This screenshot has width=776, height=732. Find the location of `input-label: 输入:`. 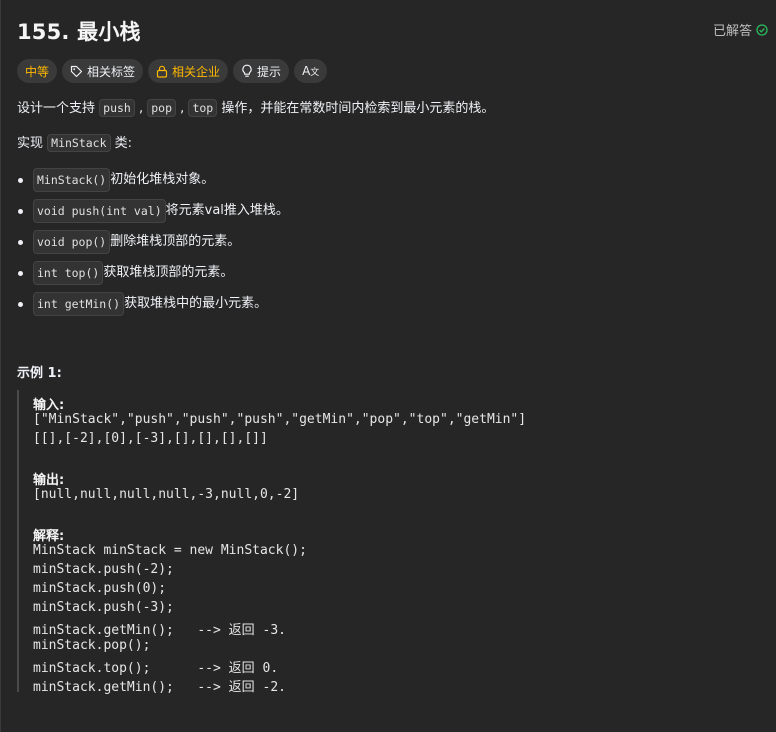

input-label: 输入: is located at coordinates (49, 405).